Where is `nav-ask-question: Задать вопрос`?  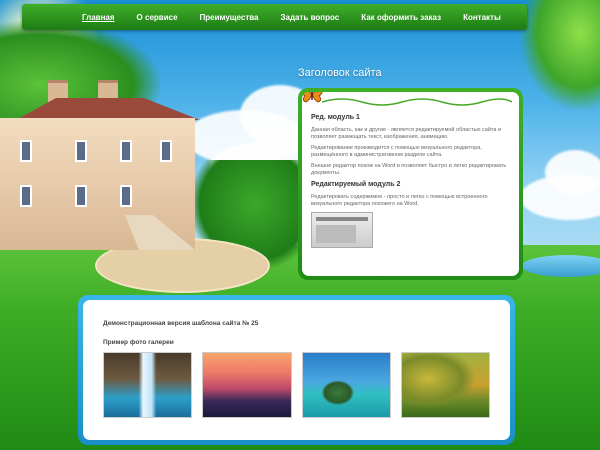
nav-ask-question: Задать вопрос is located at coordinates (310, 17).